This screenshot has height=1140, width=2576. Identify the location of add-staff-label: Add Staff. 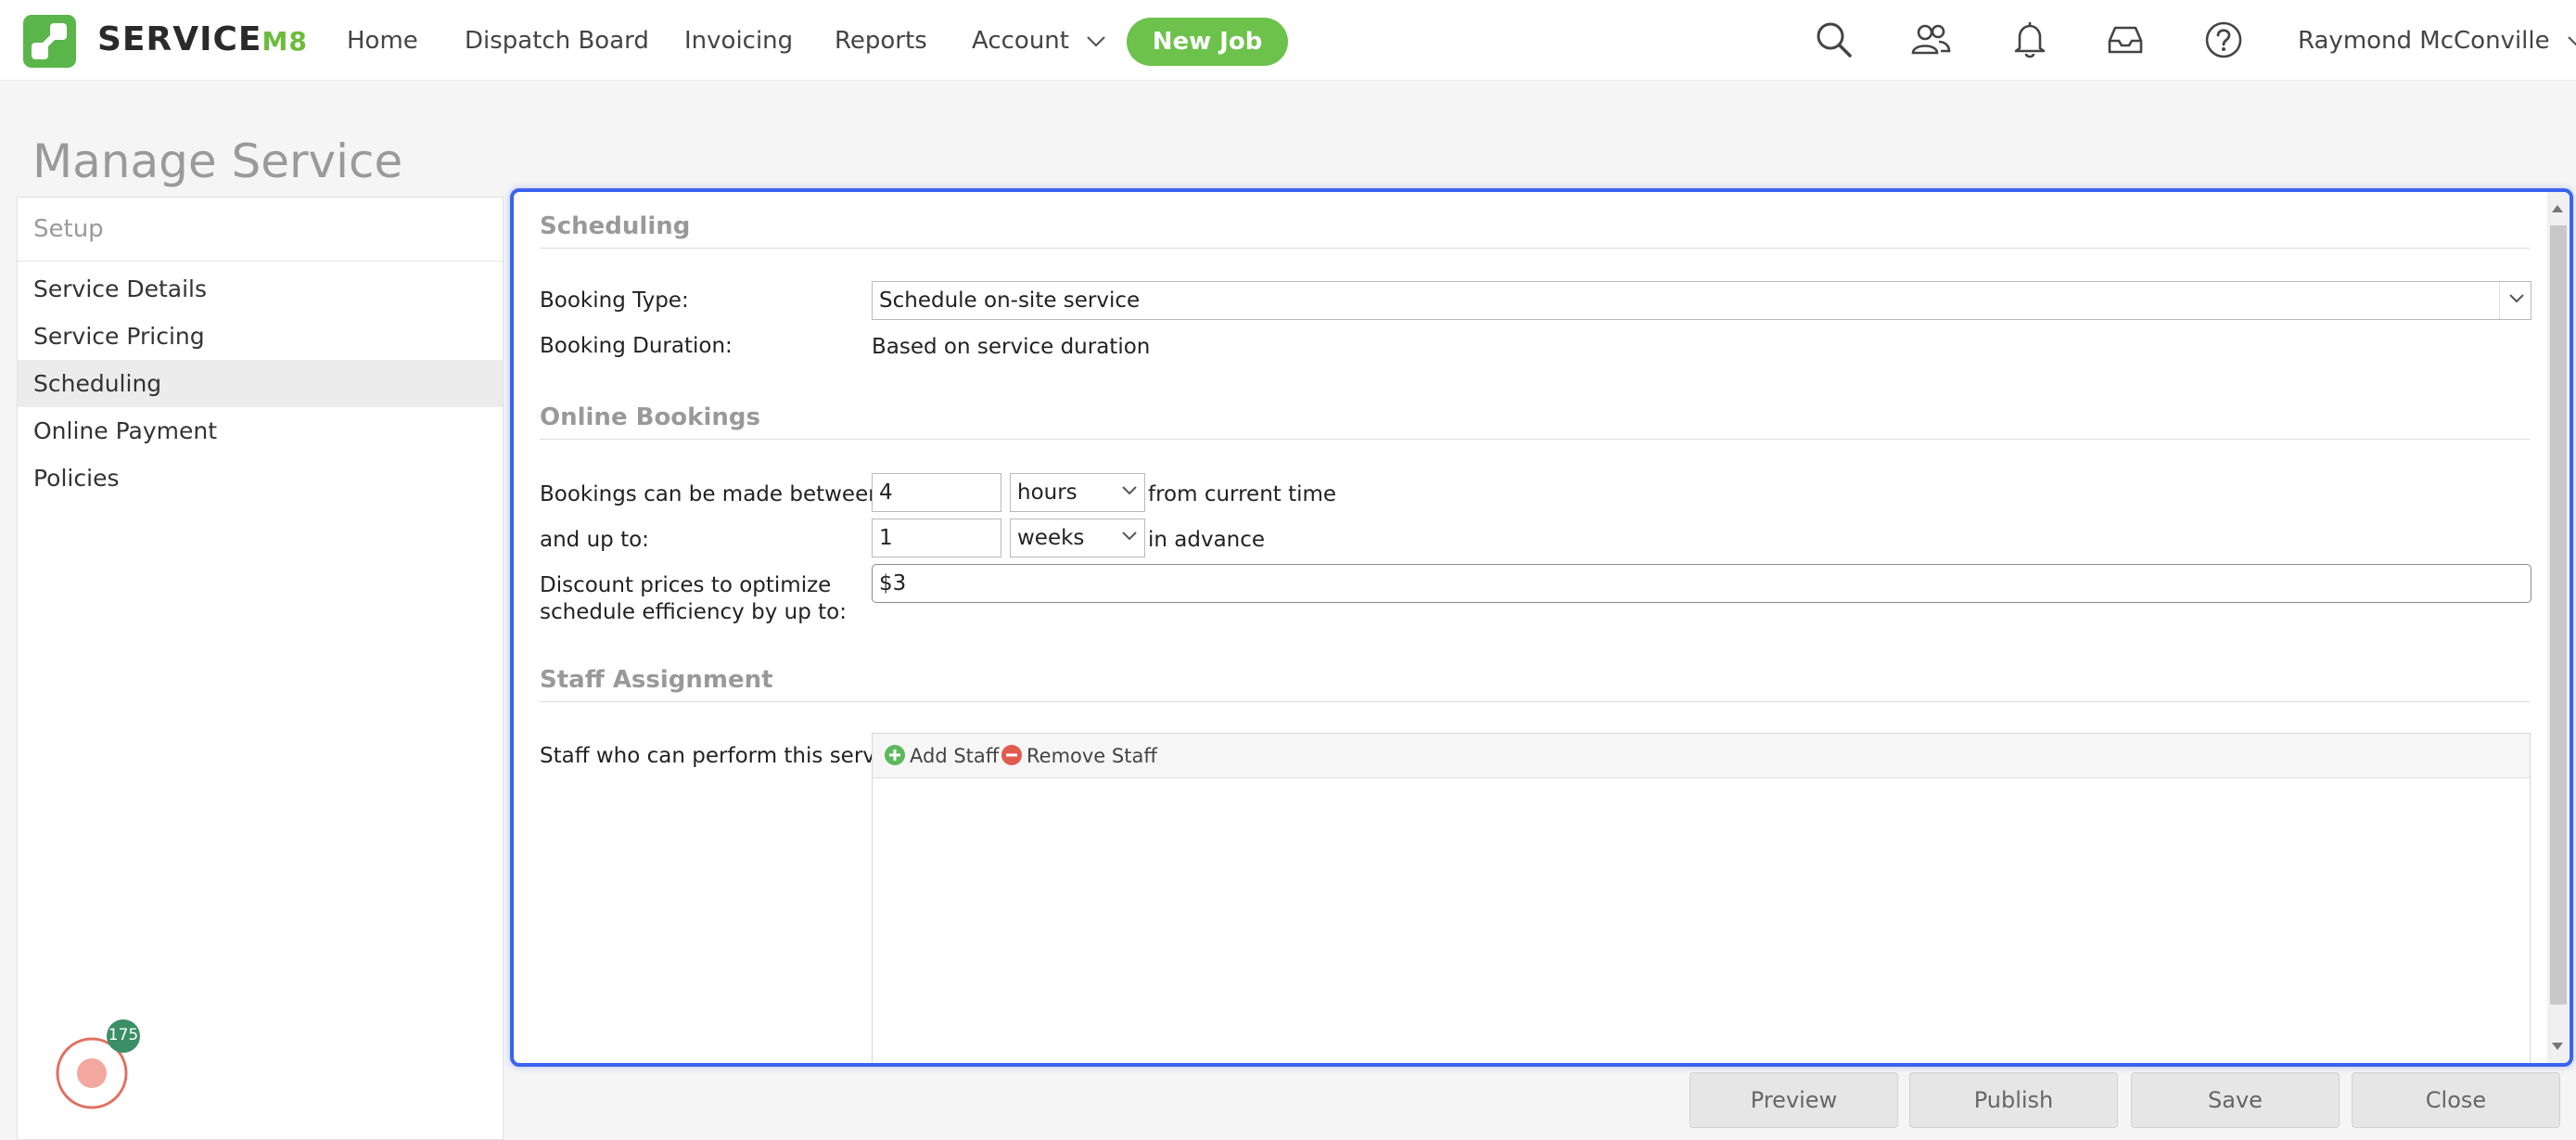
(955, 756).